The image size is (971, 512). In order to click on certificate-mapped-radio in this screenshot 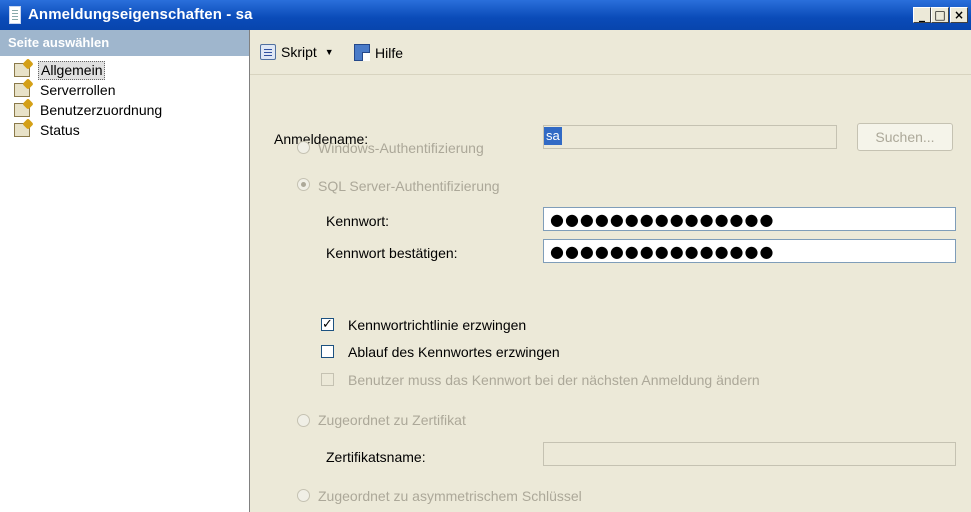, I will do `click(303, 420)`.